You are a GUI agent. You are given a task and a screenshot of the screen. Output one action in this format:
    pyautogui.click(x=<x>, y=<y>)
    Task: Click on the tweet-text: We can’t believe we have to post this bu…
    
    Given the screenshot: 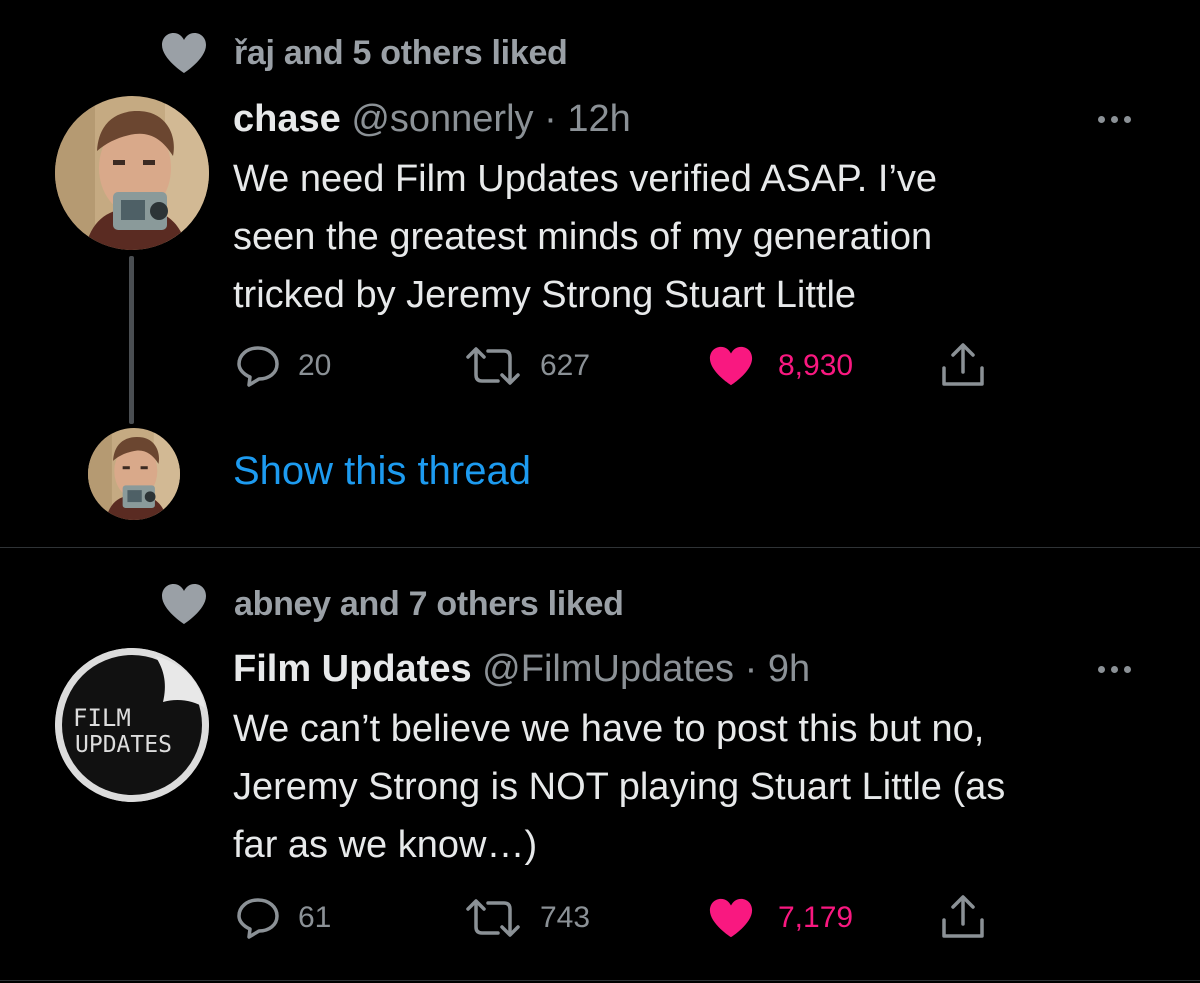 What is the action you would take?
    pyautogui.click(x=703, y=787)
    